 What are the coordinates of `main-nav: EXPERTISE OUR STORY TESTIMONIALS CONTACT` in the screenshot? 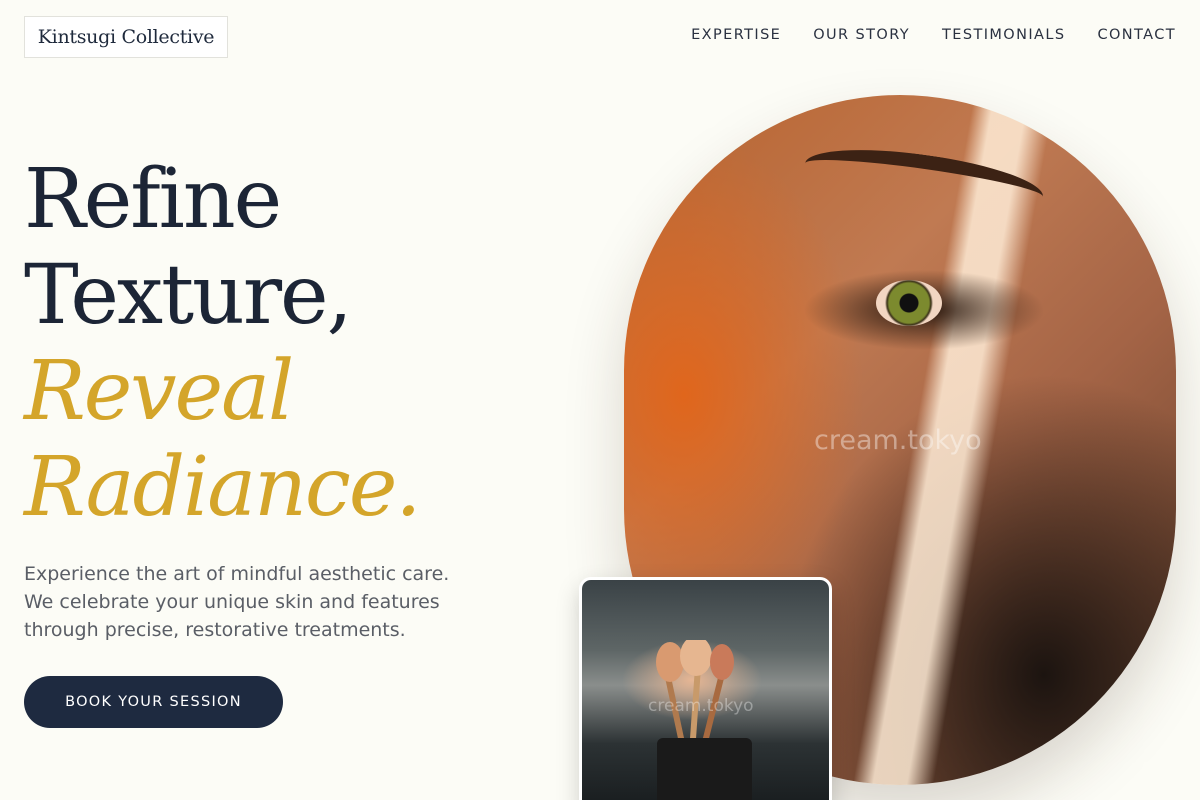 It's located at (933, 35).